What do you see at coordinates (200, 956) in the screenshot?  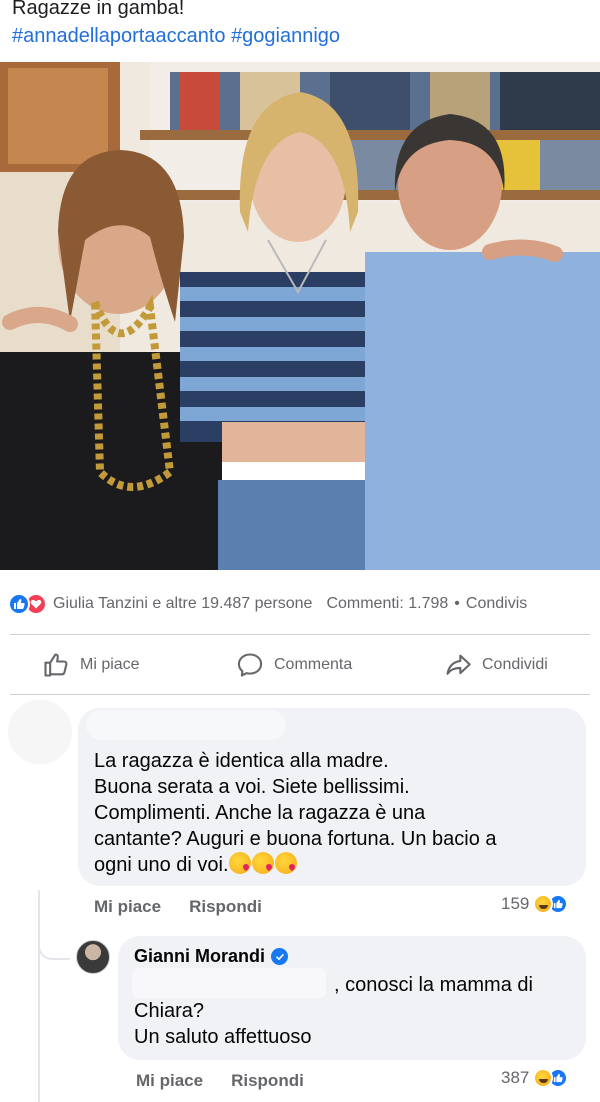 I see `reply-author-name: Gianni Morandi` at bounding box center [200, 956].